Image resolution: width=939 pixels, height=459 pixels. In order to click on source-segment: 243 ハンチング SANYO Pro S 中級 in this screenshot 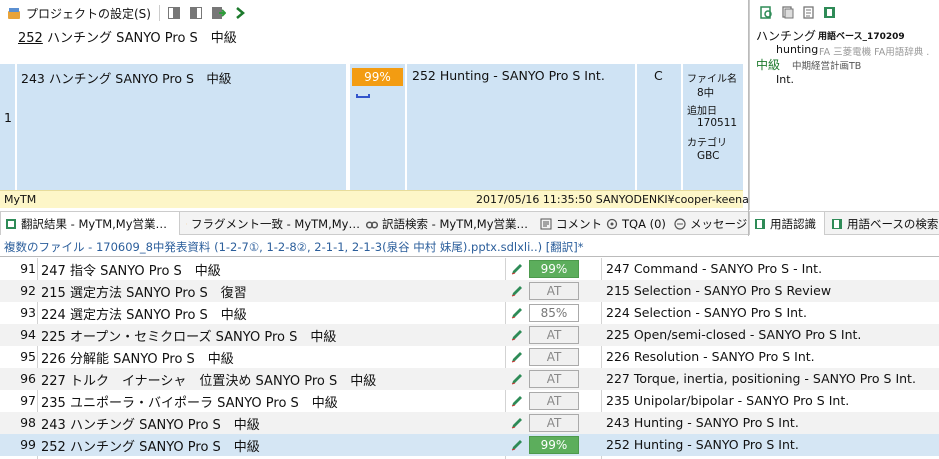, I will do `click(150, 423)`.